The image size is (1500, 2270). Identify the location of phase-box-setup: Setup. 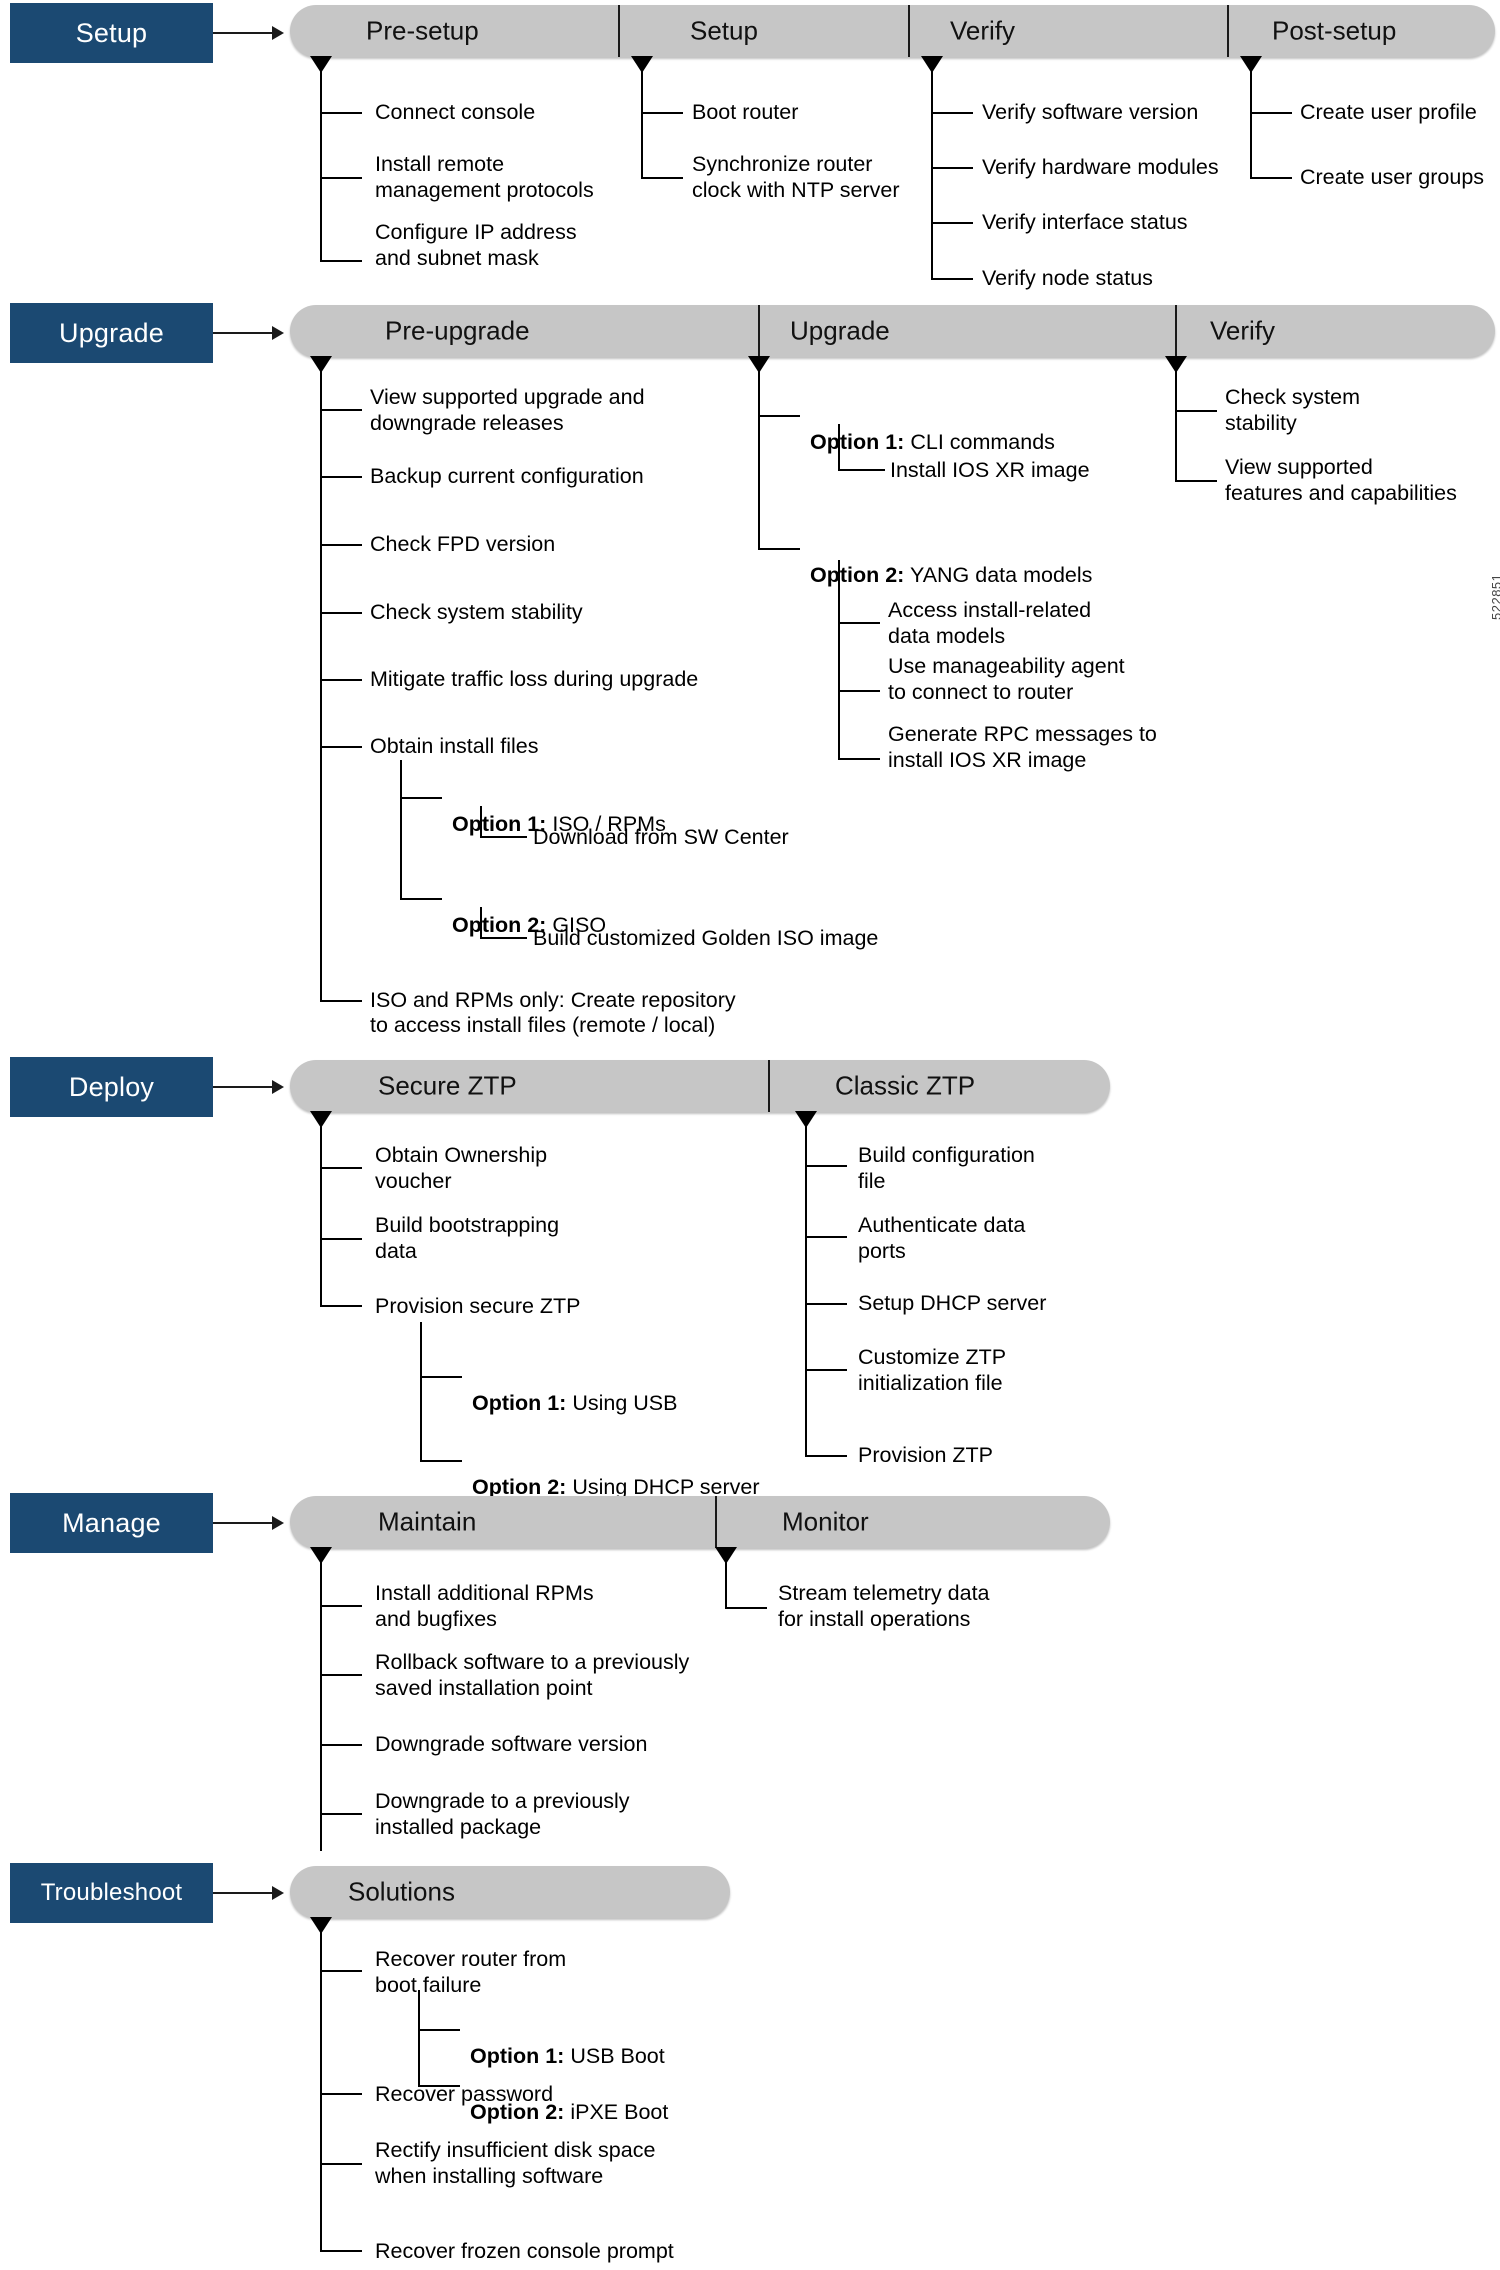
(111, 33).